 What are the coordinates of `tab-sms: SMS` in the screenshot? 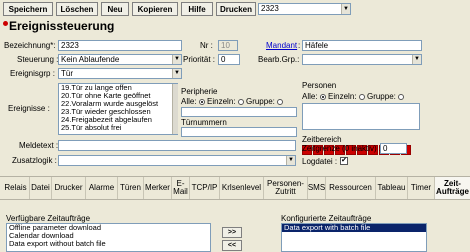 It's located at (317, 188).